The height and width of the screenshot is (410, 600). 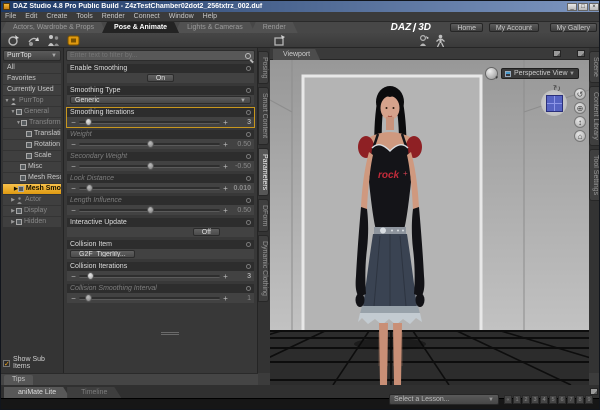 What do you see at coordinates (31, 16) in the screenshot?
I see `menu-edit: Edit` at bounding box center [31, 16].